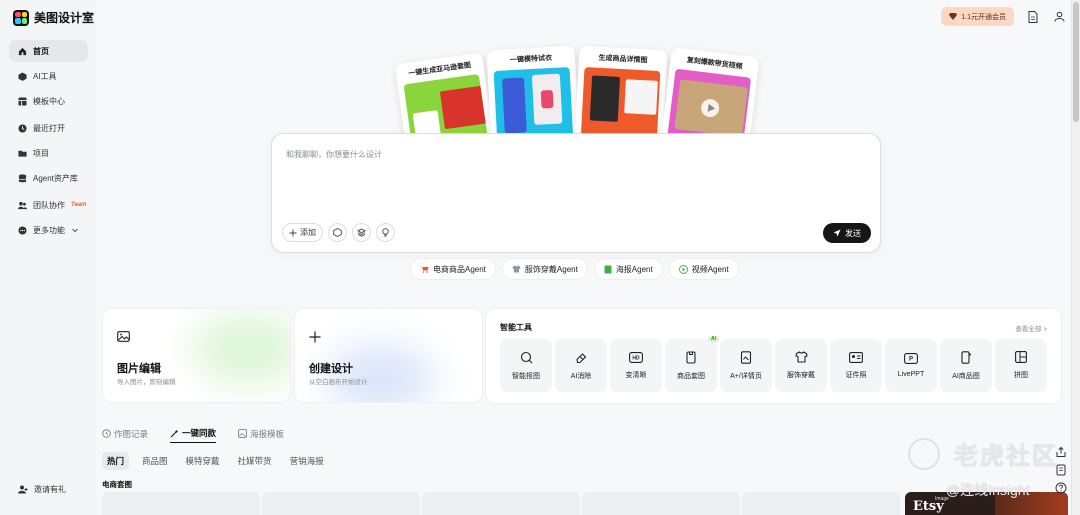 This screenshot has height=515, width=1080. Describe the element at coordinates (635, 103) in the screenshot. I see `feature-showcase: 一键生成亚马逊套图 一键模特试衣 生成商品详情图 复刻爆款带货视频` at that location.